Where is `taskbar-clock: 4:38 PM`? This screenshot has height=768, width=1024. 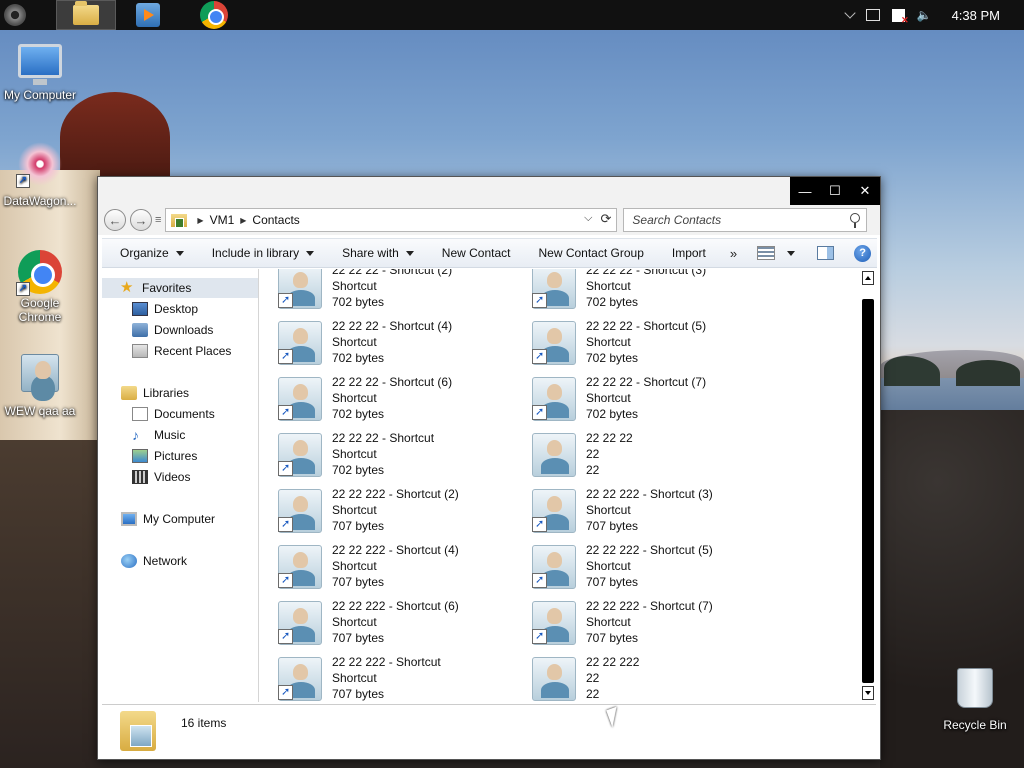
taskbar-clock: 4:38 PM is located at coordinates (976, 15).